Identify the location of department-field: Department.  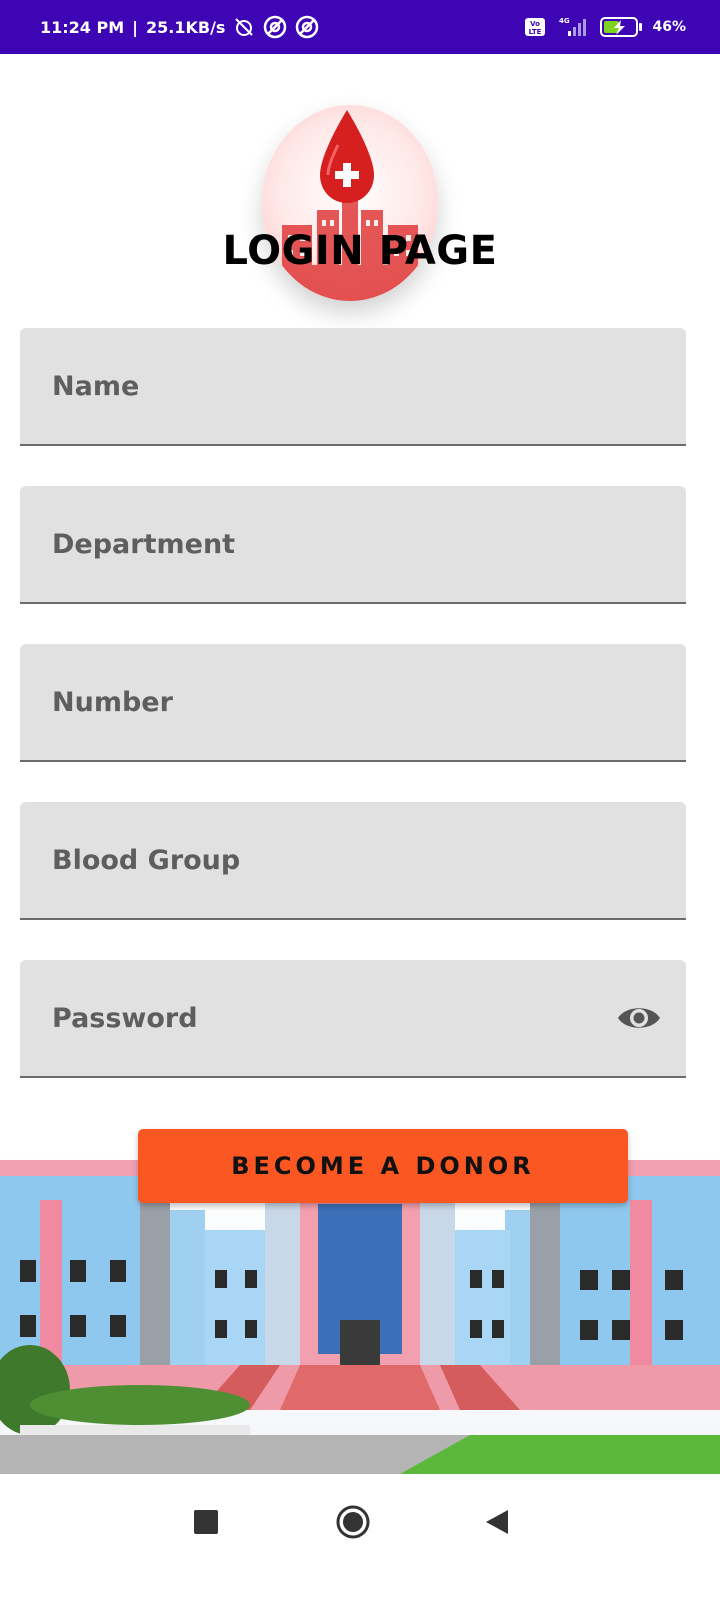
(353, 545).